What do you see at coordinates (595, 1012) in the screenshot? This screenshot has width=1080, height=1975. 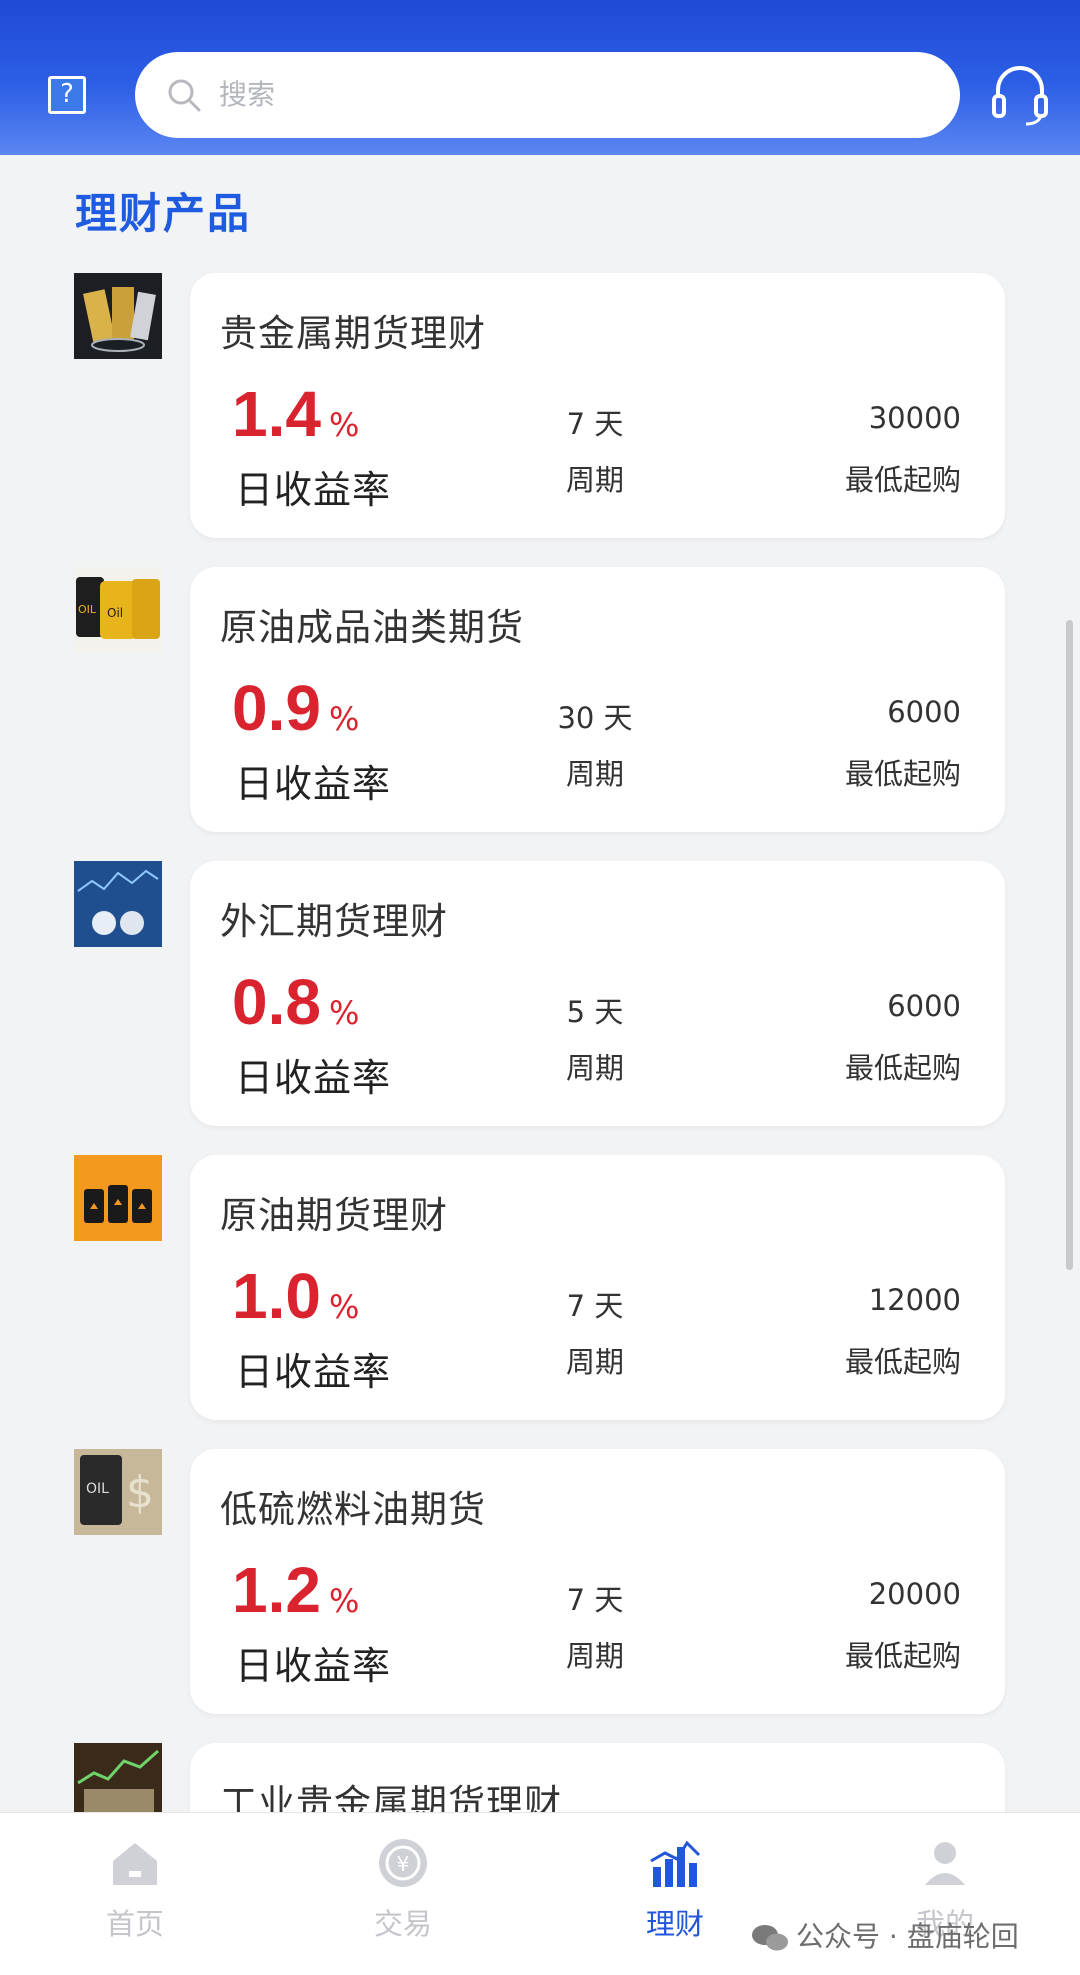 I see `period-value: 5 天` at bounding box center [595, 1012].